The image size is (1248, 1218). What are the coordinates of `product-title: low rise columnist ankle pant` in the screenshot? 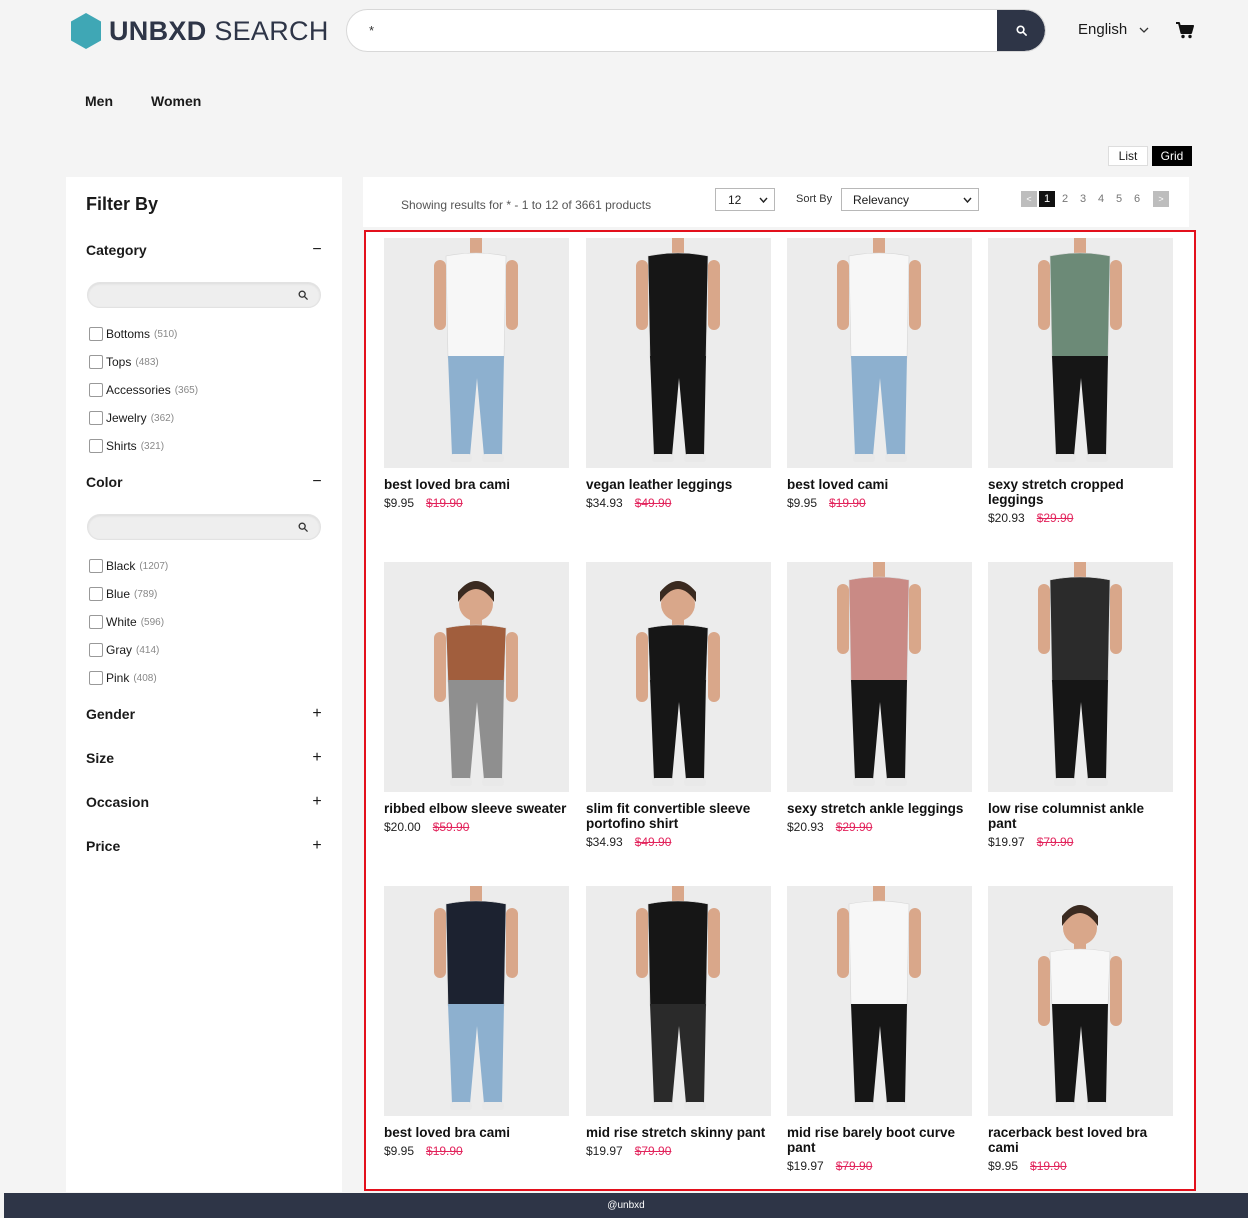 It's located at (1080, 816).